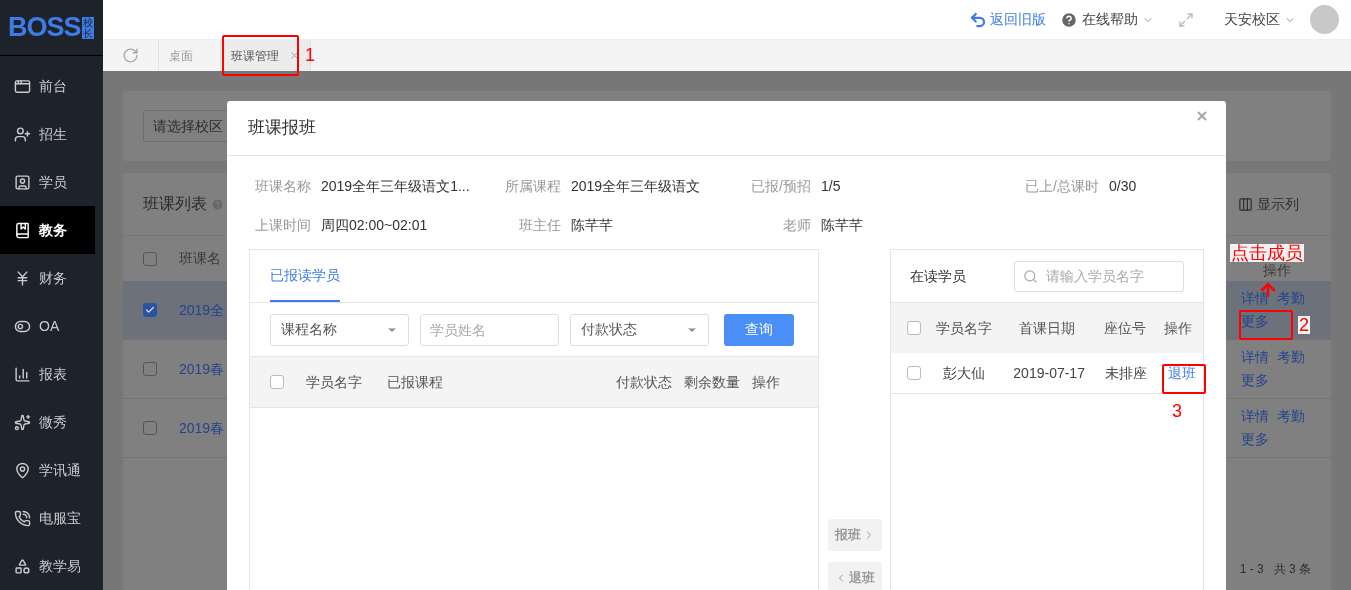 The height and width of the screenshot is (590, 1351). What do you see at coordinates (1049, 373) in the screenshot?
I see `table-cell-text: 2019-07-17` at bounding box center [1049, 373].